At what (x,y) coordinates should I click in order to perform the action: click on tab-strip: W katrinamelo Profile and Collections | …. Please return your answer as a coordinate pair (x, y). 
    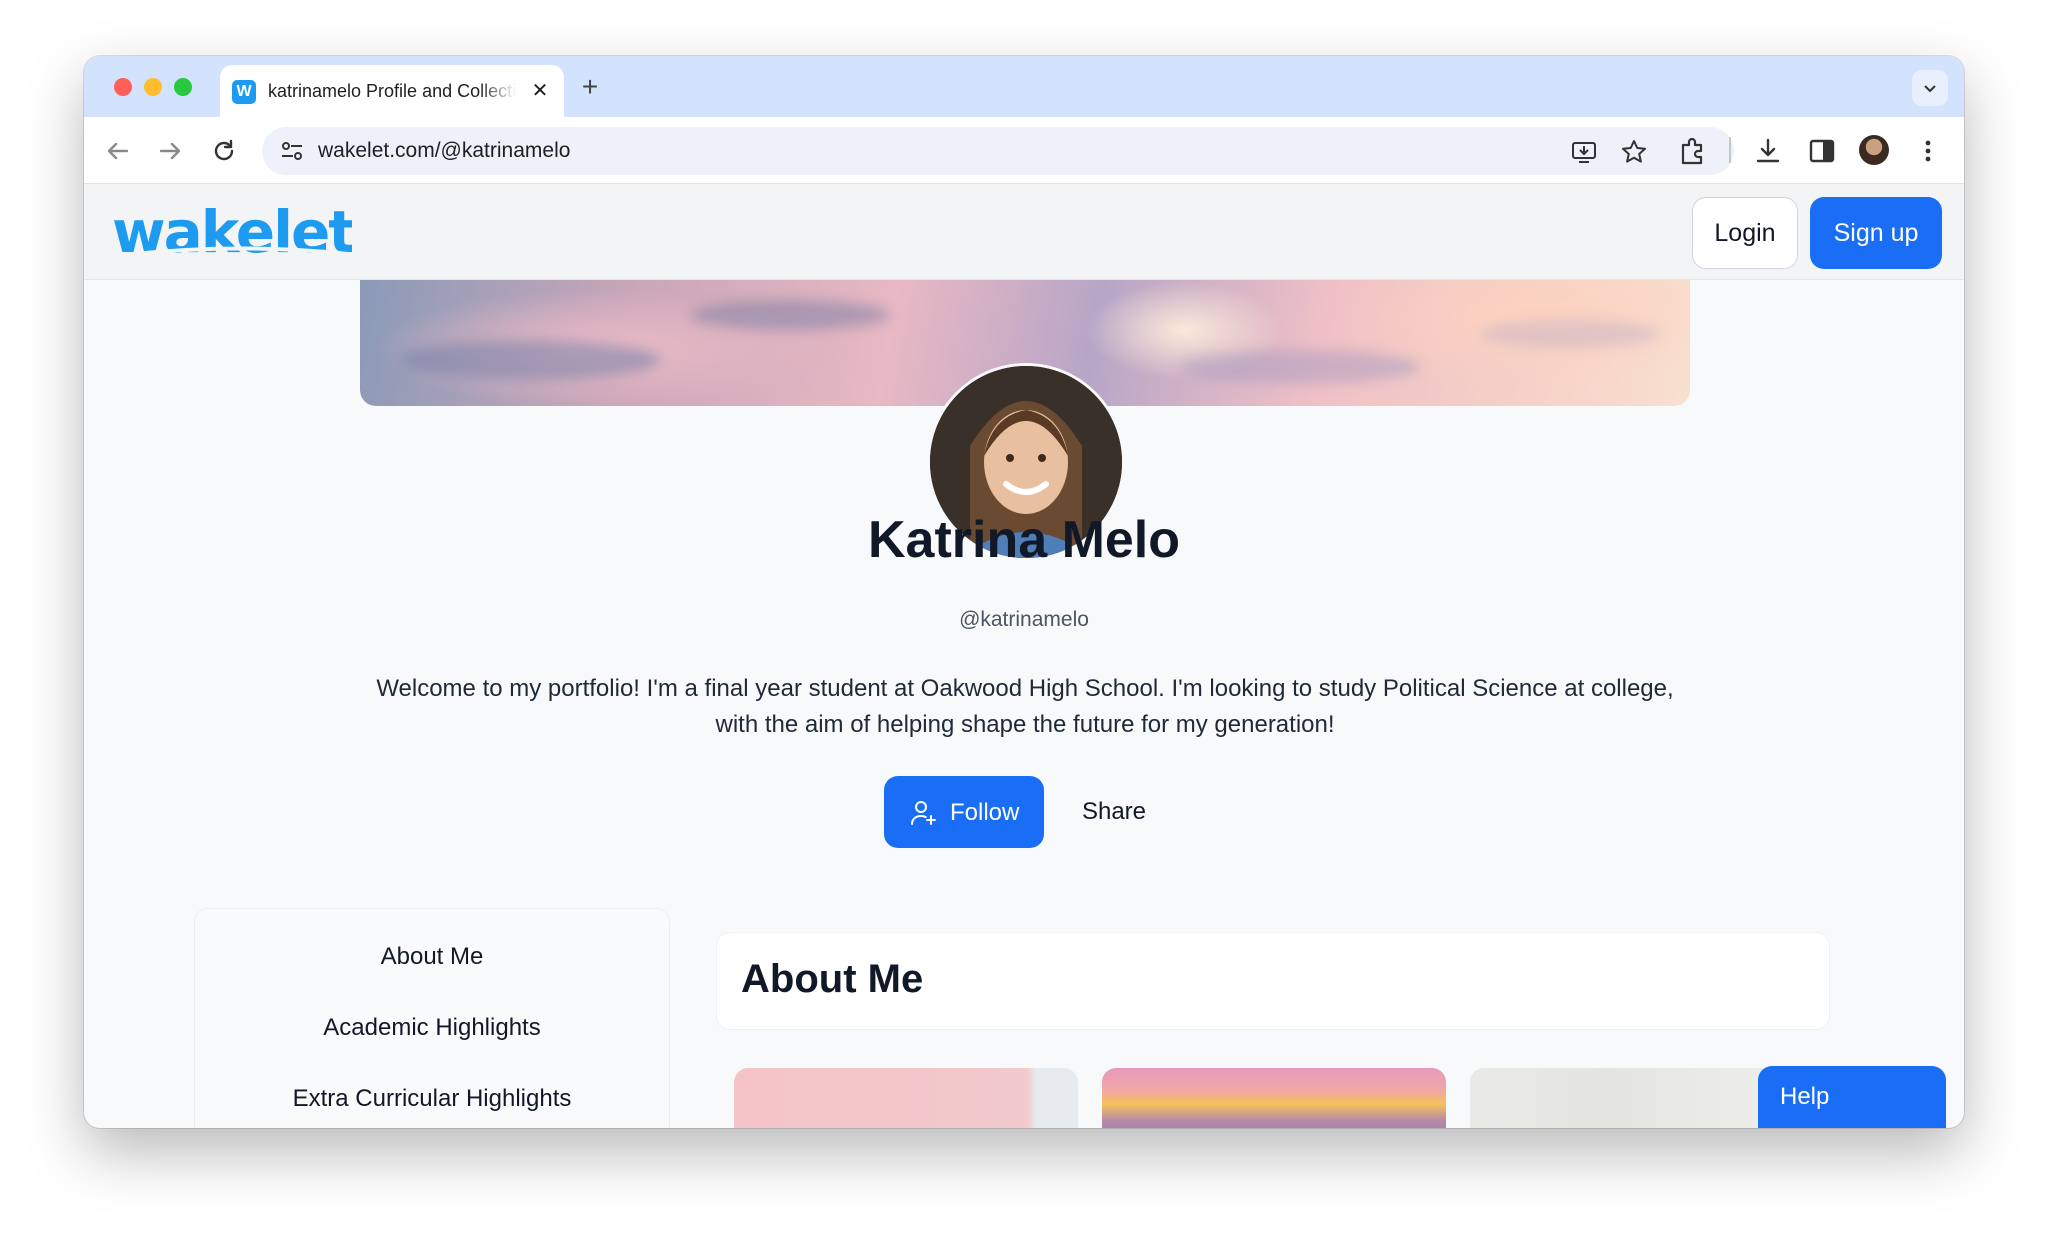
    Looking at the image, I should click on (1024, 86).